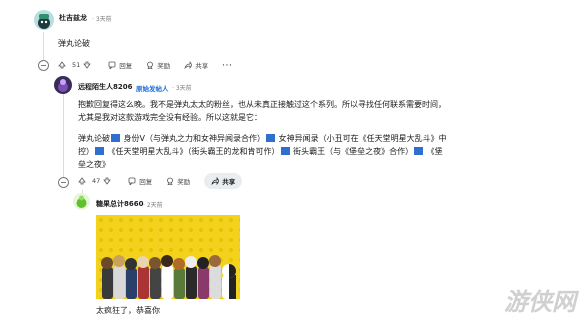 This screenshot has width=584, height=323. I want to click on game-item: 垒之夜》, so click(94, 164).